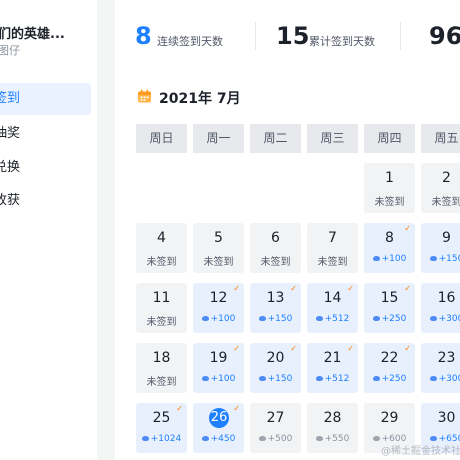  Describe the element at coordinates (440, 248) in the screenshot. I see `calendar-day: 9✓+150` at that location.